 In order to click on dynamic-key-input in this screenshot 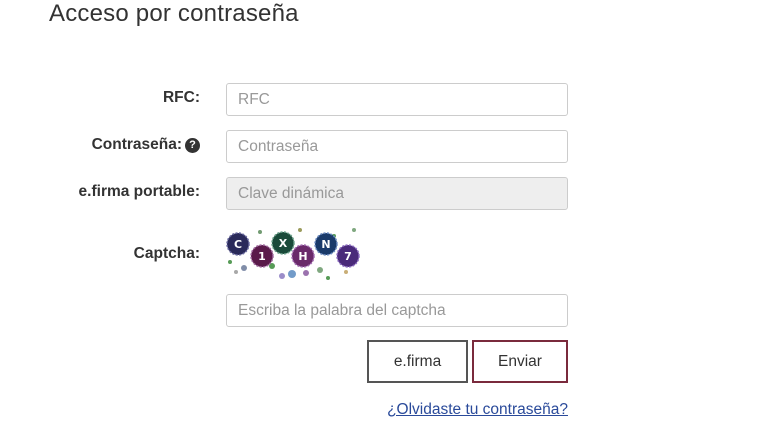, I will do `click(397, 193)`.